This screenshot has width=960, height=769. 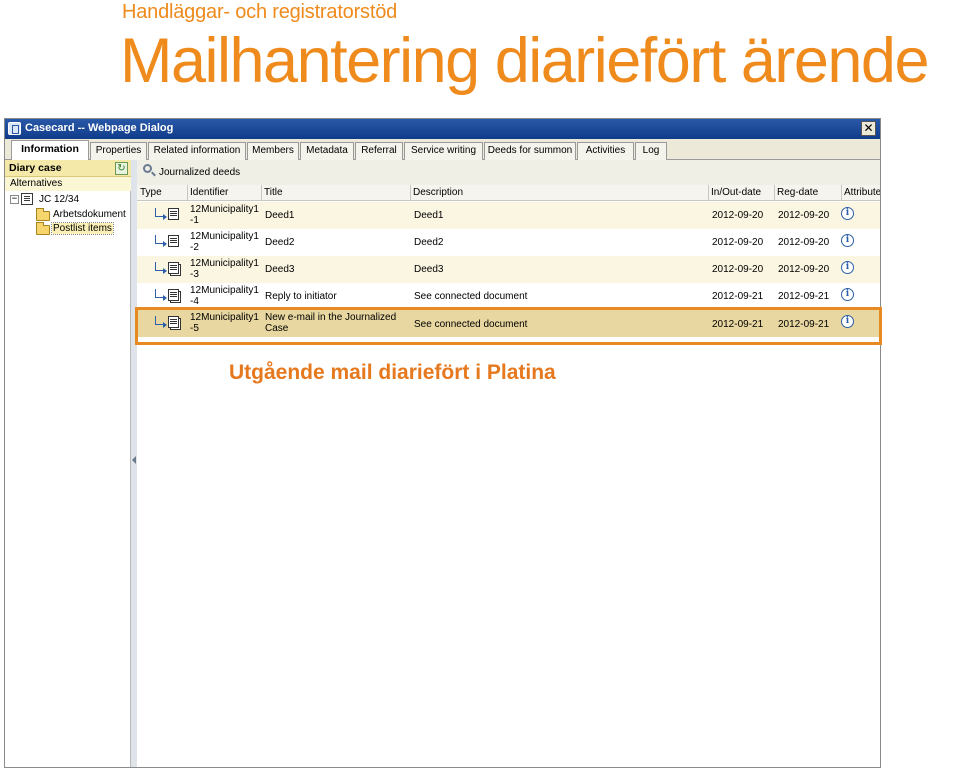 What do you see at coordinates (429, 242) in the screenshot?
I see `description-cell: Deed2` at bounding box center [429, 242].